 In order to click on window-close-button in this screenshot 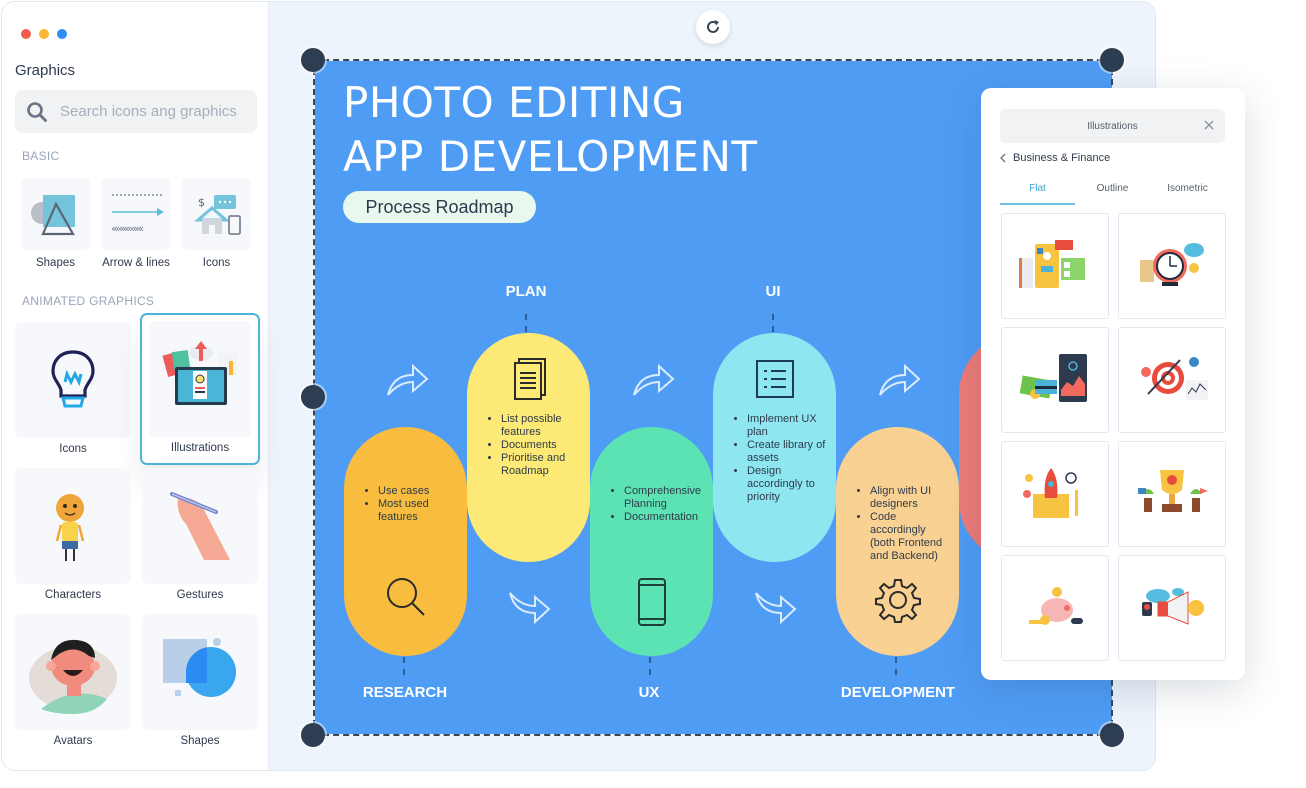, I will do `click(26, 34)`.